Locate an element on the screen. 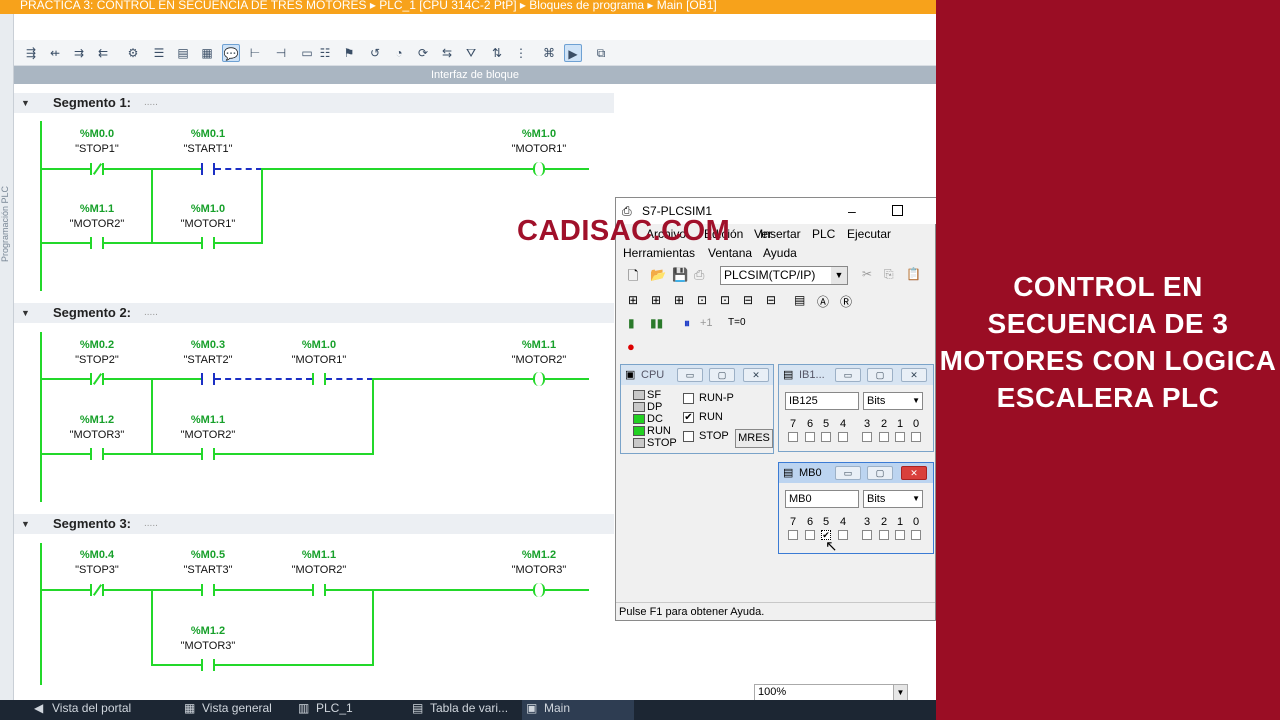 This screenshot has height=720, width=1280. open-branch-icon: ⊢ is located at coordinates (255, 53).